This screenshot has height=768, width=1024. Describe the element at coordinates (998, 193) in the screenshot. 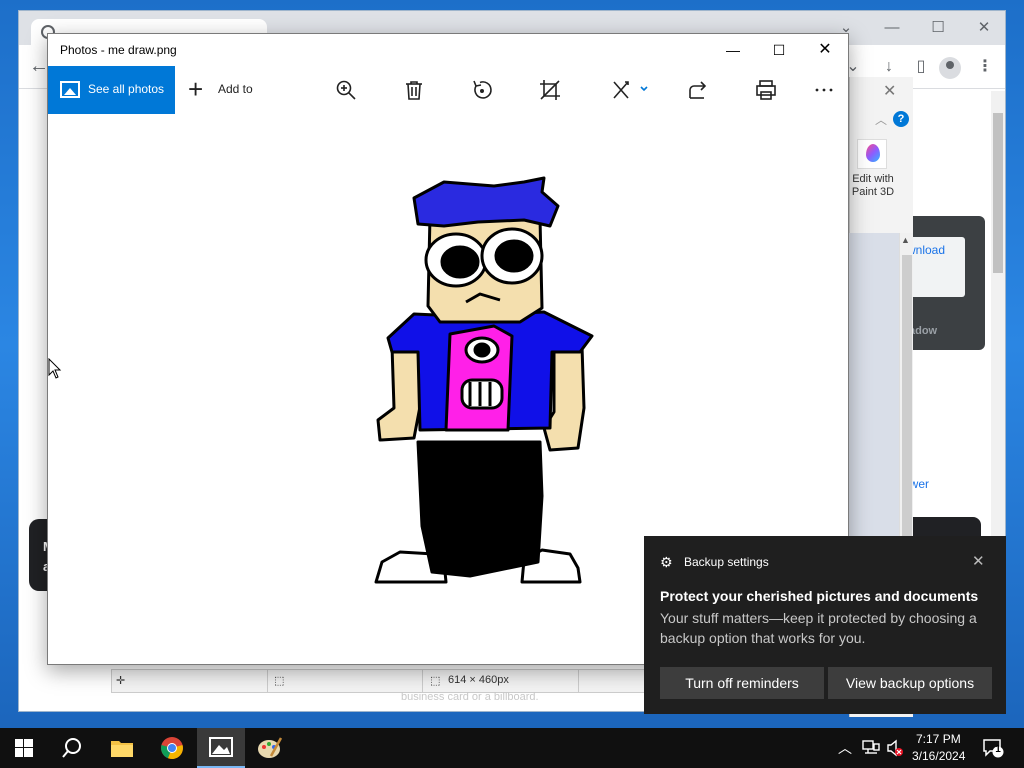

I see `scrollbar-thumb` at that location.